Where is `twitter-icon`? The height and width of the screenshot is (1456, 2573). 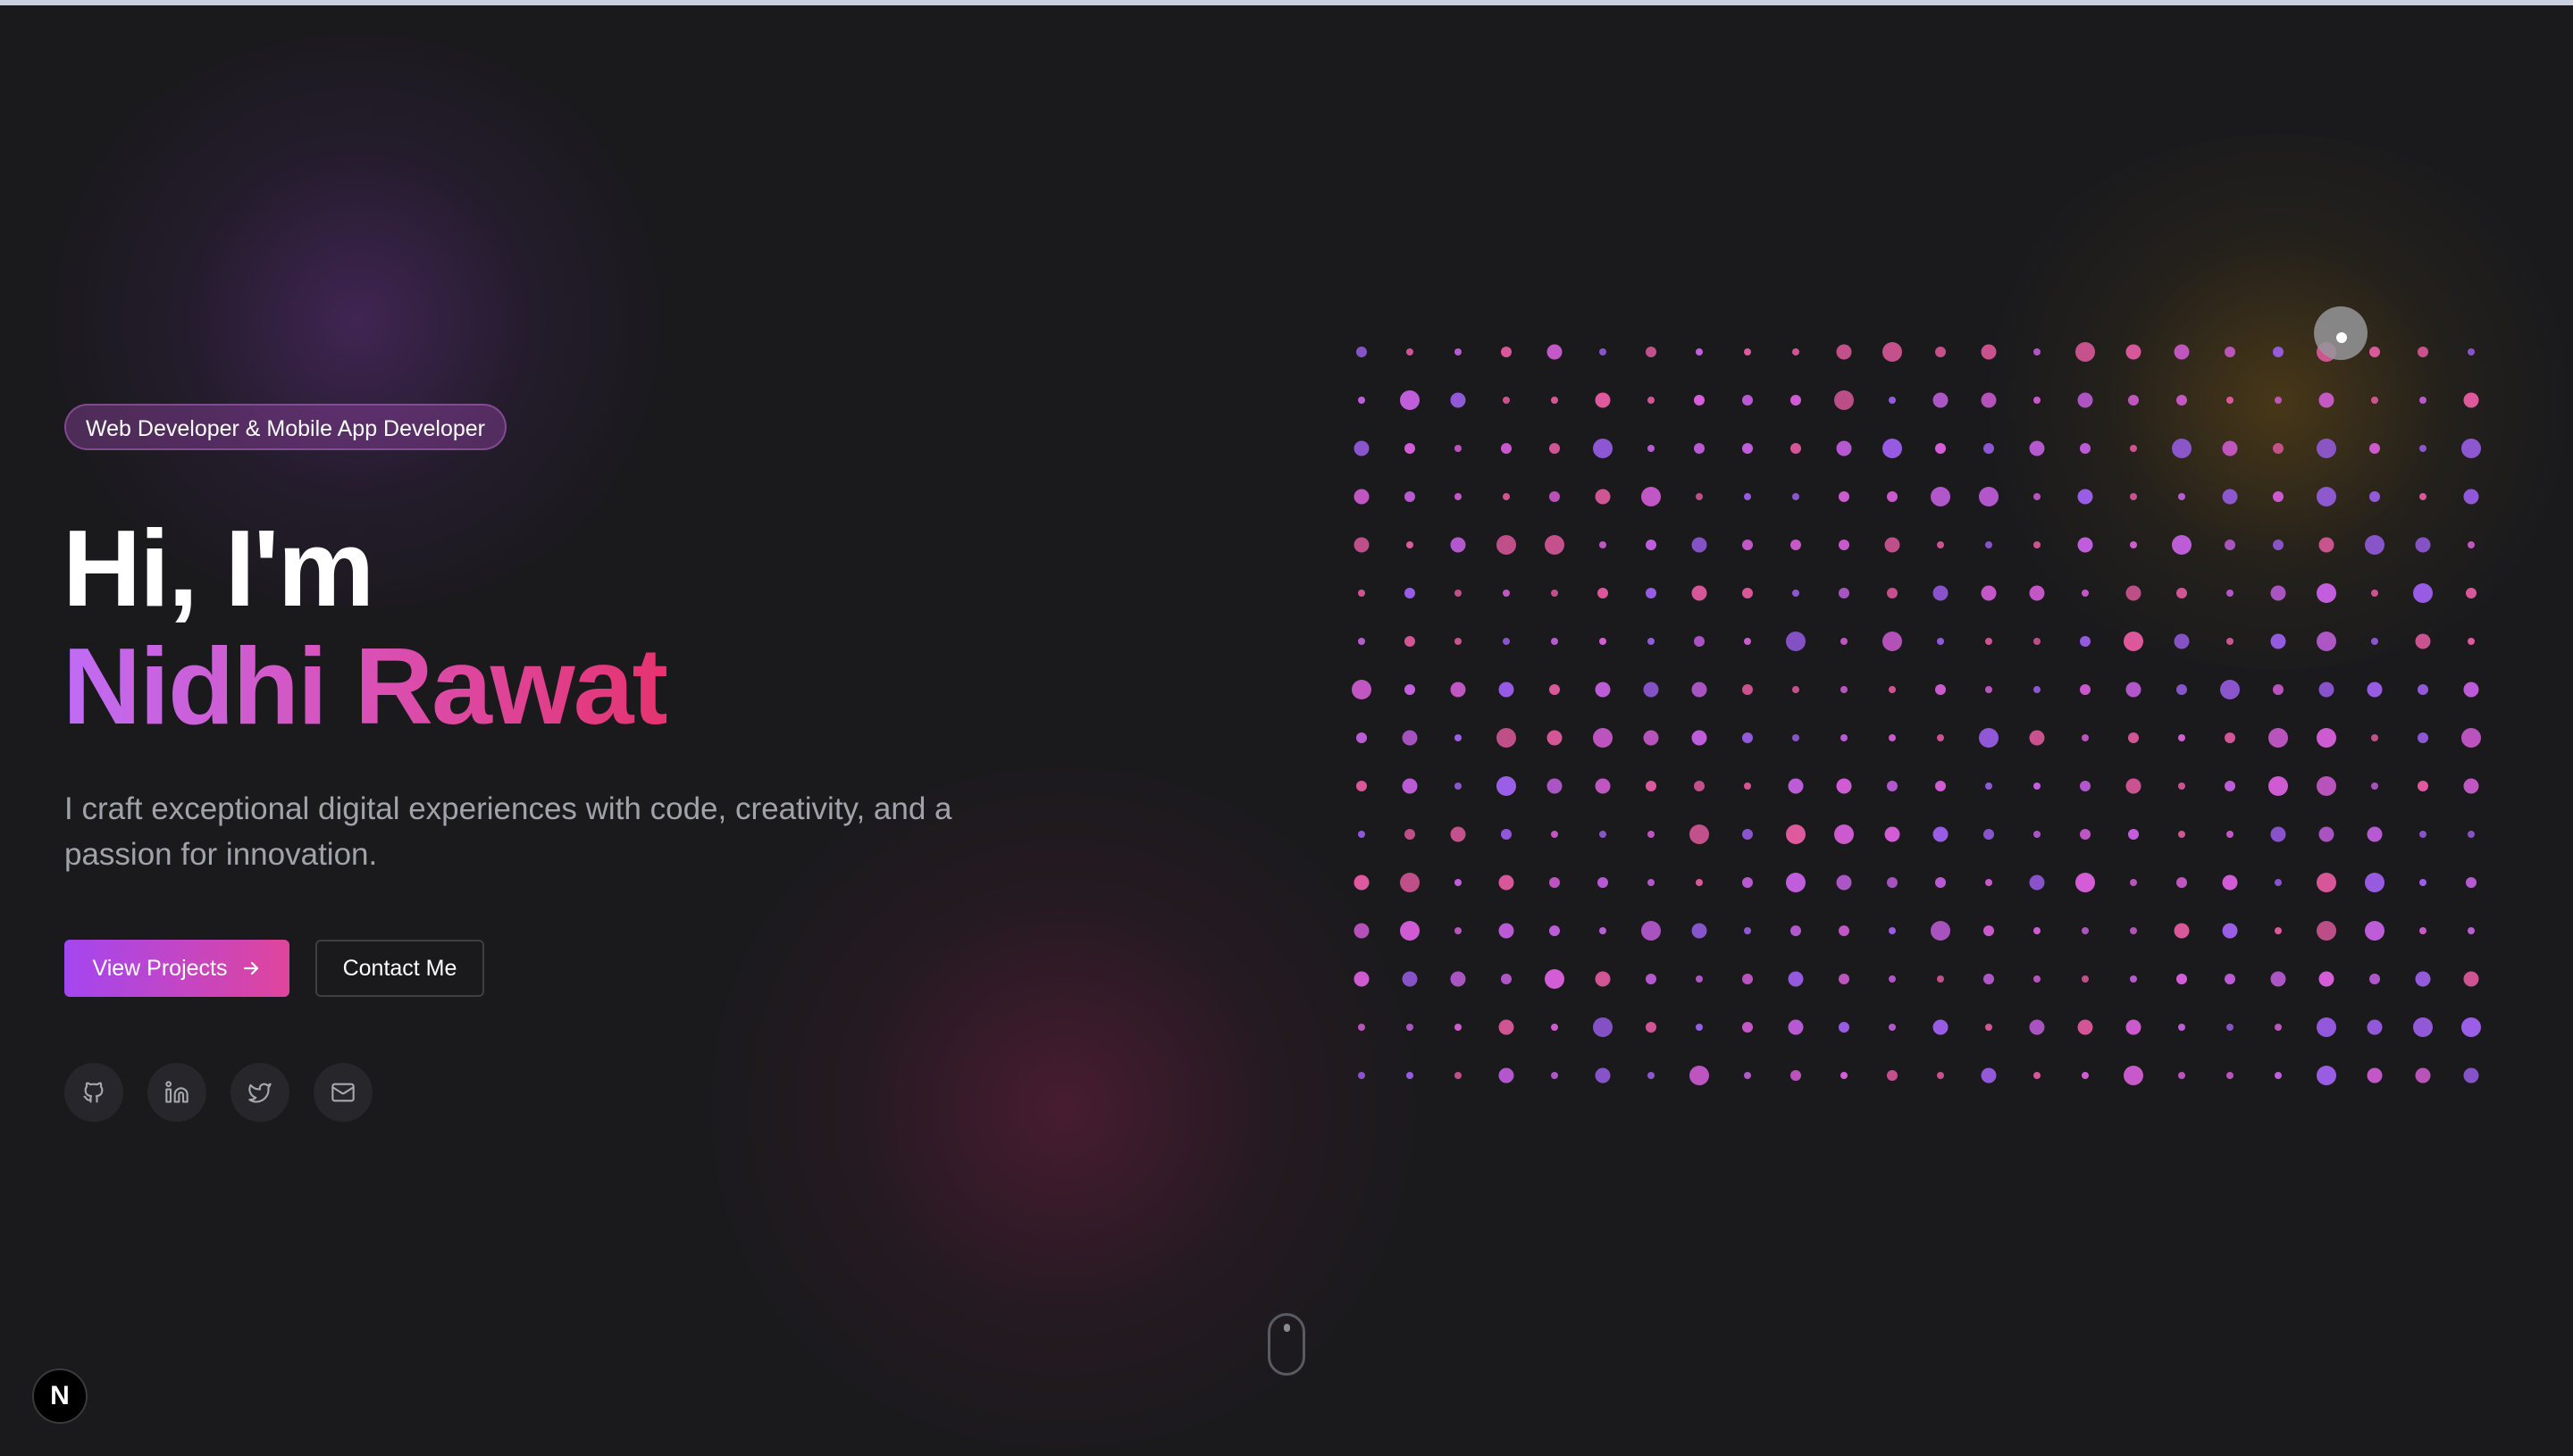
twitter-icon is located at coordinates (260, 1093).